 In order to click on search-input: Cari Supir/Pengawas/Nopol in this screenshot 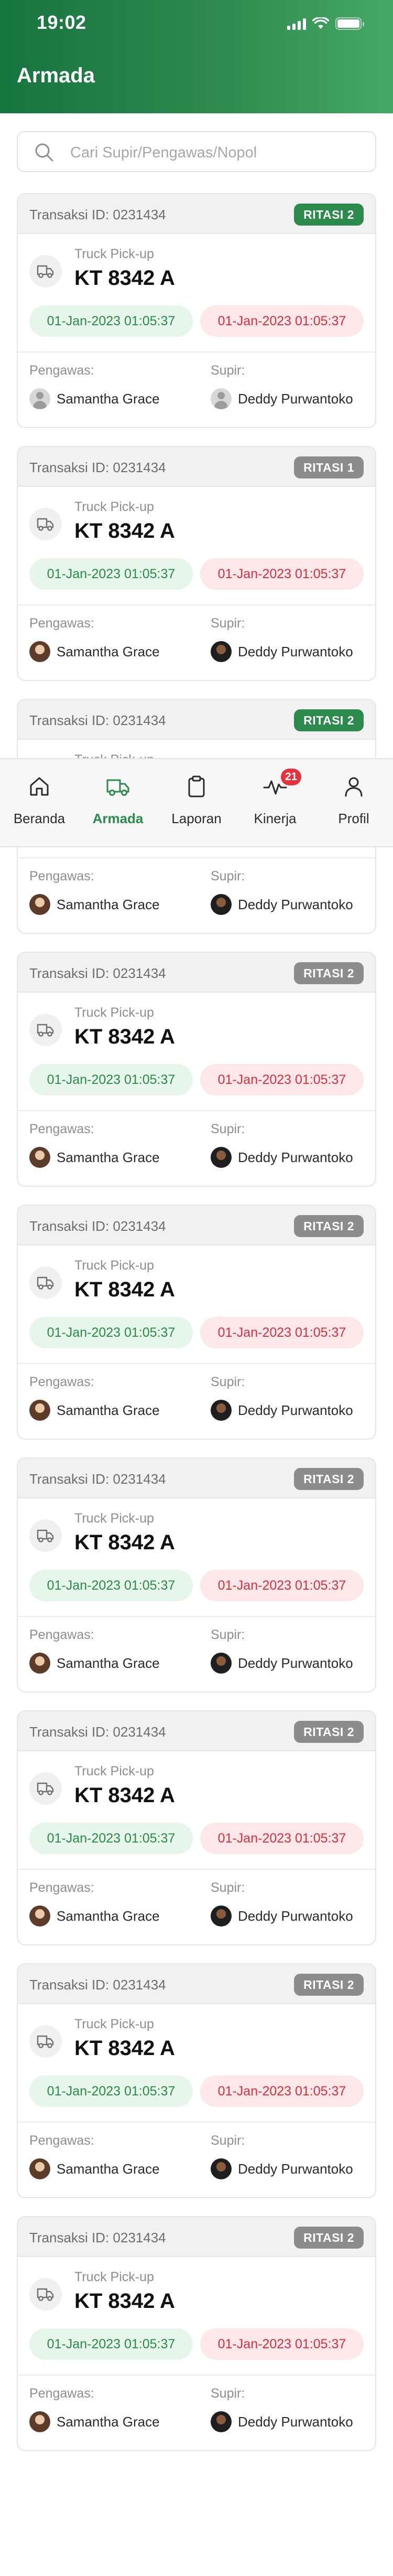, I will do `click(196, 151)`.